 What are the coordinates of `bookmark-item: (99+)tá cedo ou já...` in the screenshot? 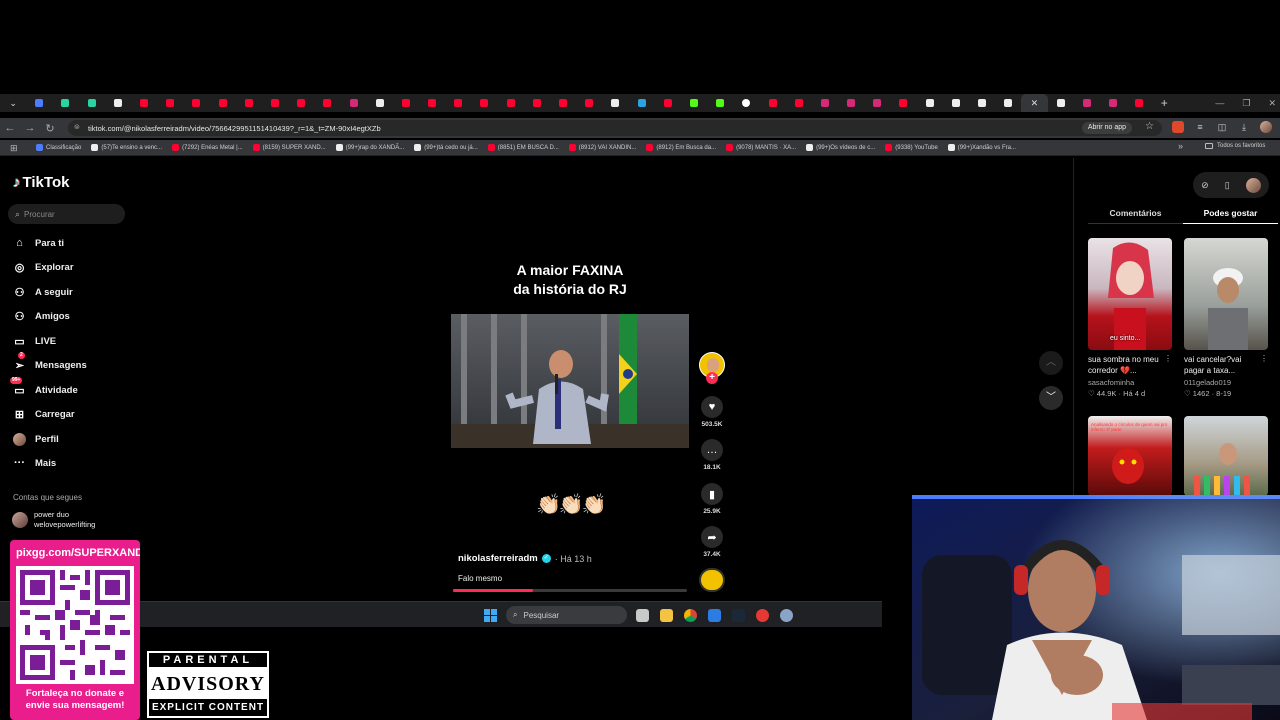 It's located at (446, 147).